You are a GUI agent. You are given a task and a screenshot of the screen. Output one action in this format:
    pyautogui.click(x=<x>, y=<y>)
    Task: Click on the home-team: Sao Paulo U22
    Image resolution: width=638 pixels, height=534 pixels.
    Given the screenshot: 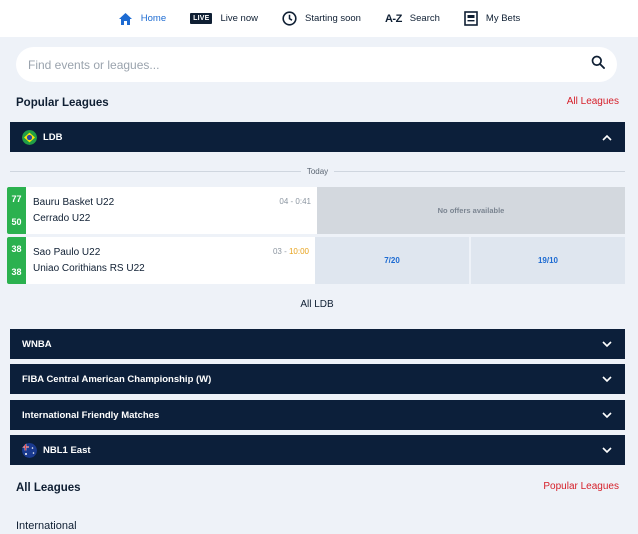 What is the action you would take?
    pyautogui.click(x=67, y=252)
    